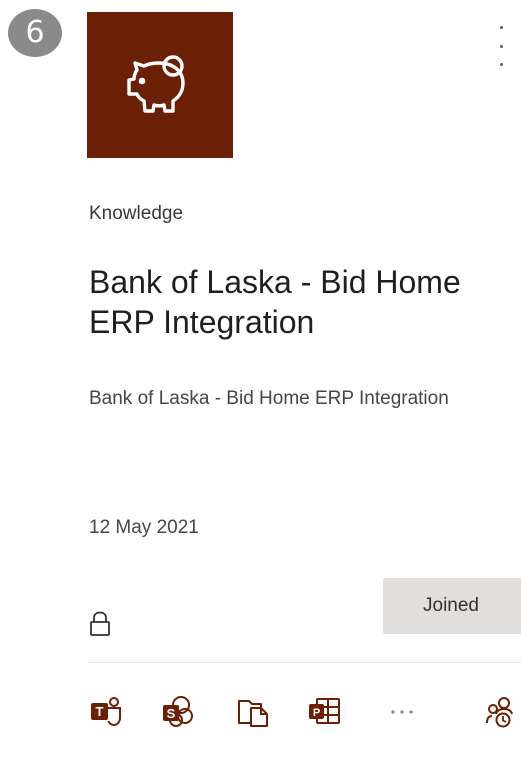  What do you see at coordinates (305, 662) in the screenshot?
I see `card-divider` at bounding box center [305, 662].